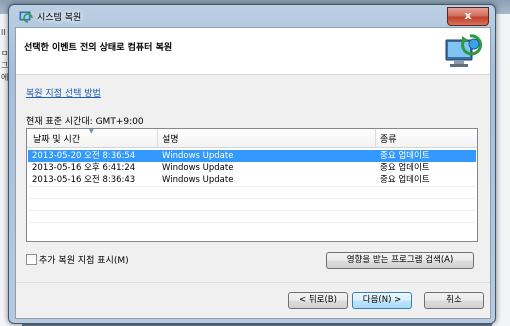 The width and height of the screenshot is (510, 326). What do you see at coordinates (252, 138) in the screenshot?
I see `list-header: ▼ 날짜 및 시간 설명 종류` at bounding box center [252, 138].